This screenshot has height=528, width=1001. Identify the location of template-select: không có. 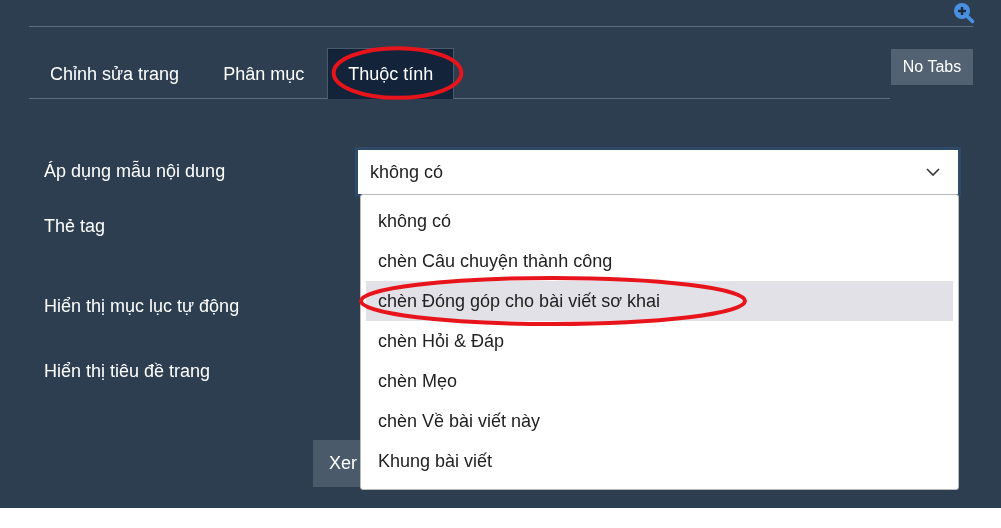
(658, 172).